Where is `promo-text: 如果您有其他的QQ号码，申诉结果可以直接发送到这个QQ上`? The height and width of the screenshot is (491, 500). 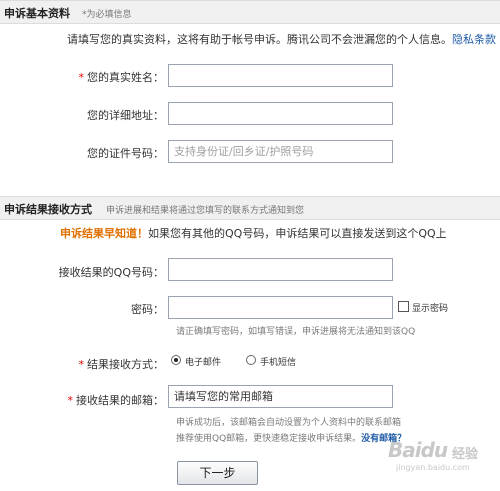 promo-text: 如果您有其他的QQ号码，申诉结果可以直接发送到这个QQ上 is located at coordinates (297, 233).